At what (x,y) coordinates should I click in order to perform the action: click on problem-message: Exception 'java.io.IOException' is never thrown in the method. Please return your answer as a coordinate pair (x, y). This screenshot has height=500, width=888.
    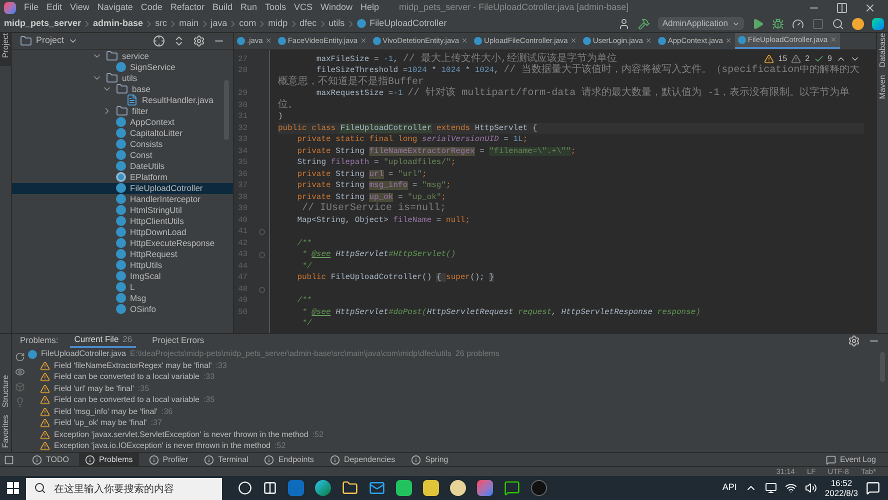
    Looking at the image, I should click on (162, 446).